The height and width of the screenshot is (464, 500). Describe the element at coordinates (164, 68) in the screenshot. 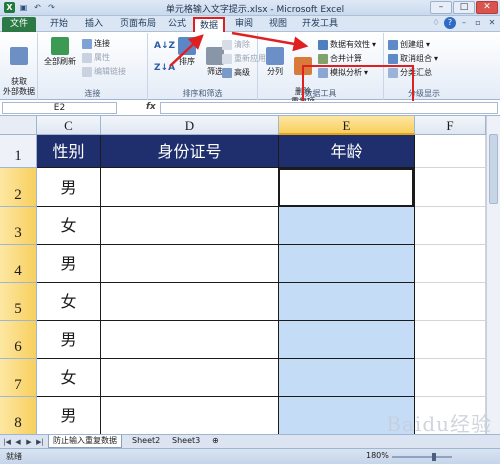

I see `sort-descending-button: Z↓A` at that location.